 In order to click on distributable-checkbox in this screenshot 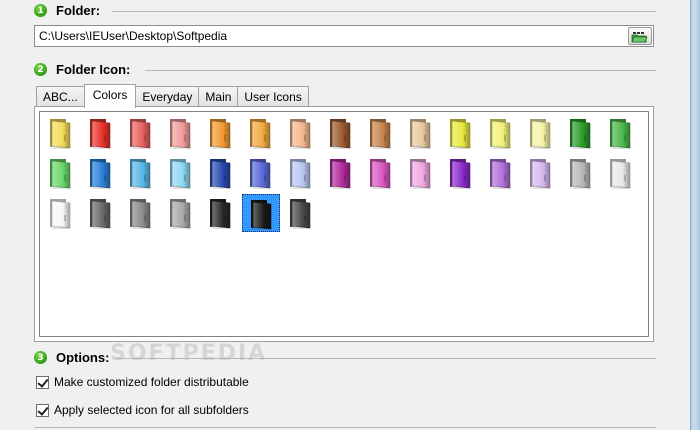, I will do `click(42, 382)`.